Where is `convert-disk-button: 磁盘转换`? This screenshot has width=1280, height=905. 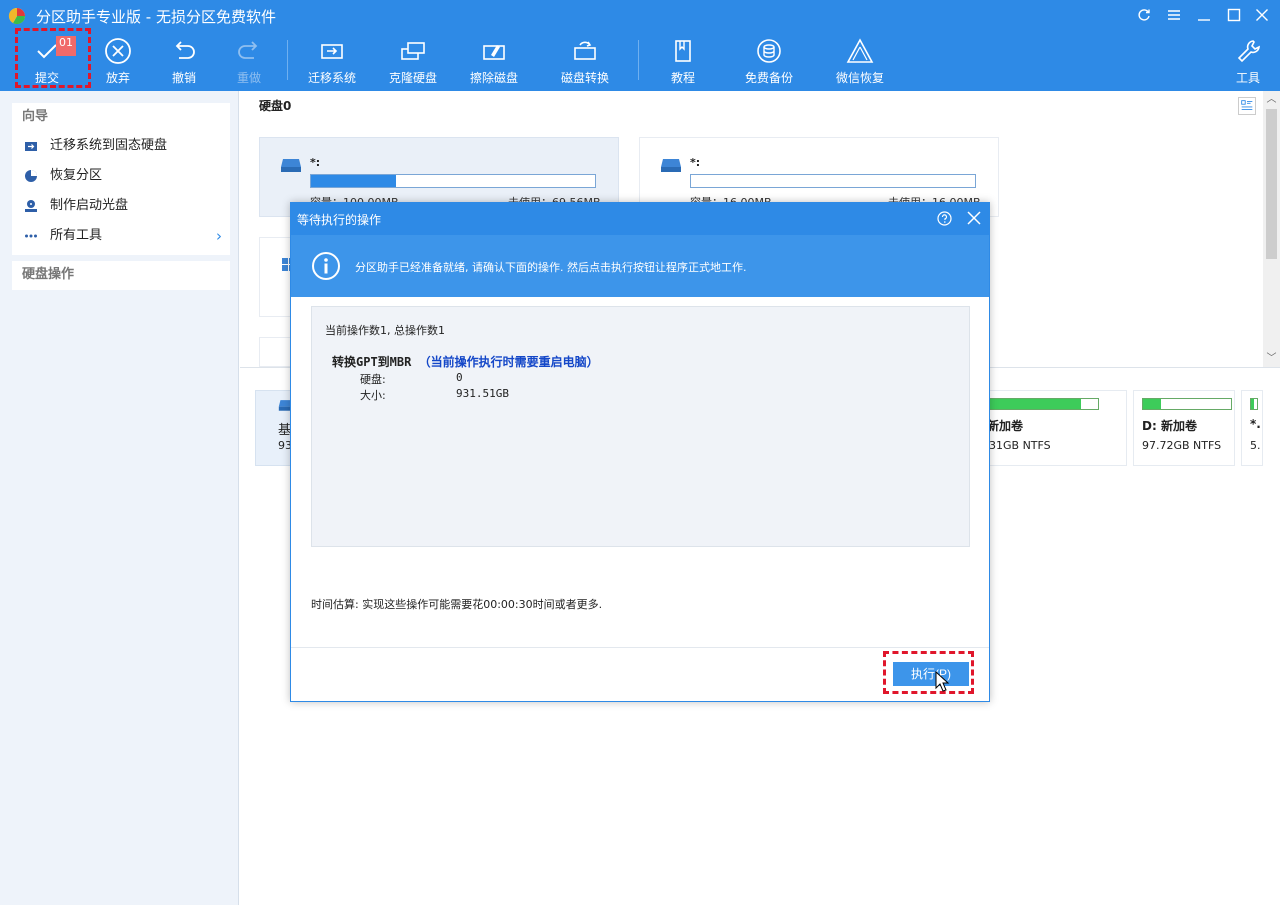
convert-disk-button: 磁盘转换 is located at coordinates (585, 63).